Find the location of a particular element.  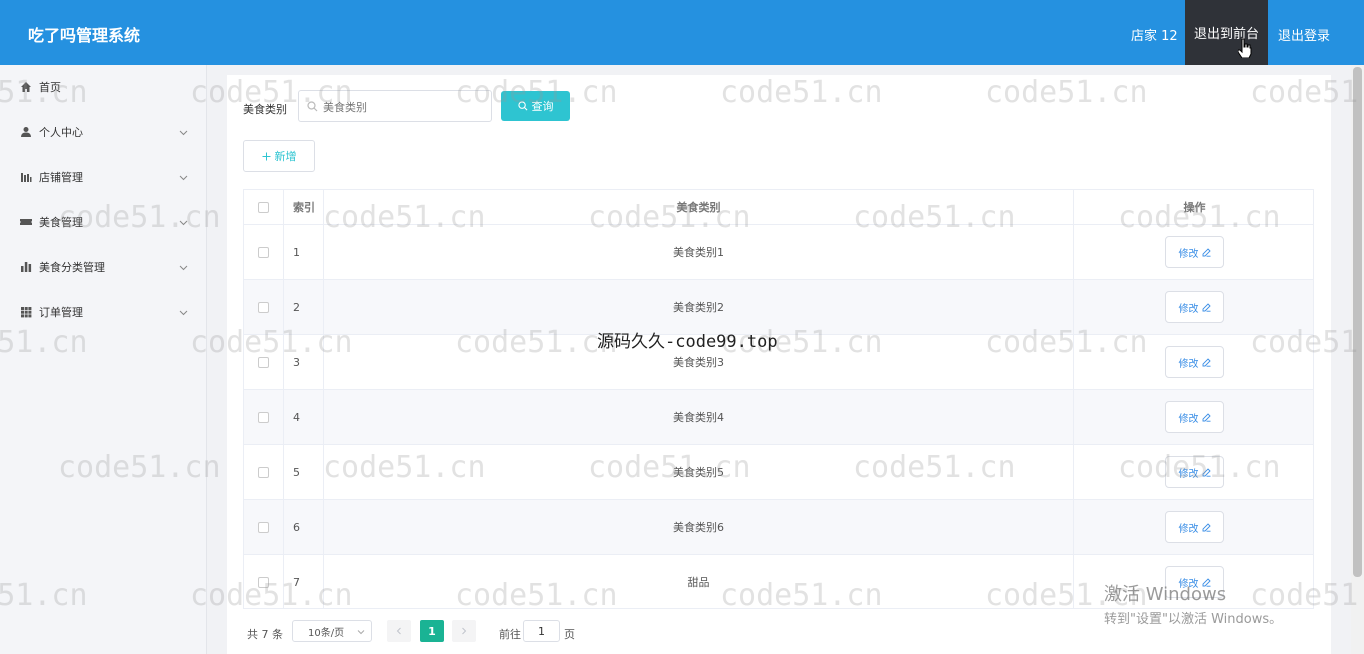

cell-category: 美食类别5 is located at coordinates (699, 472).